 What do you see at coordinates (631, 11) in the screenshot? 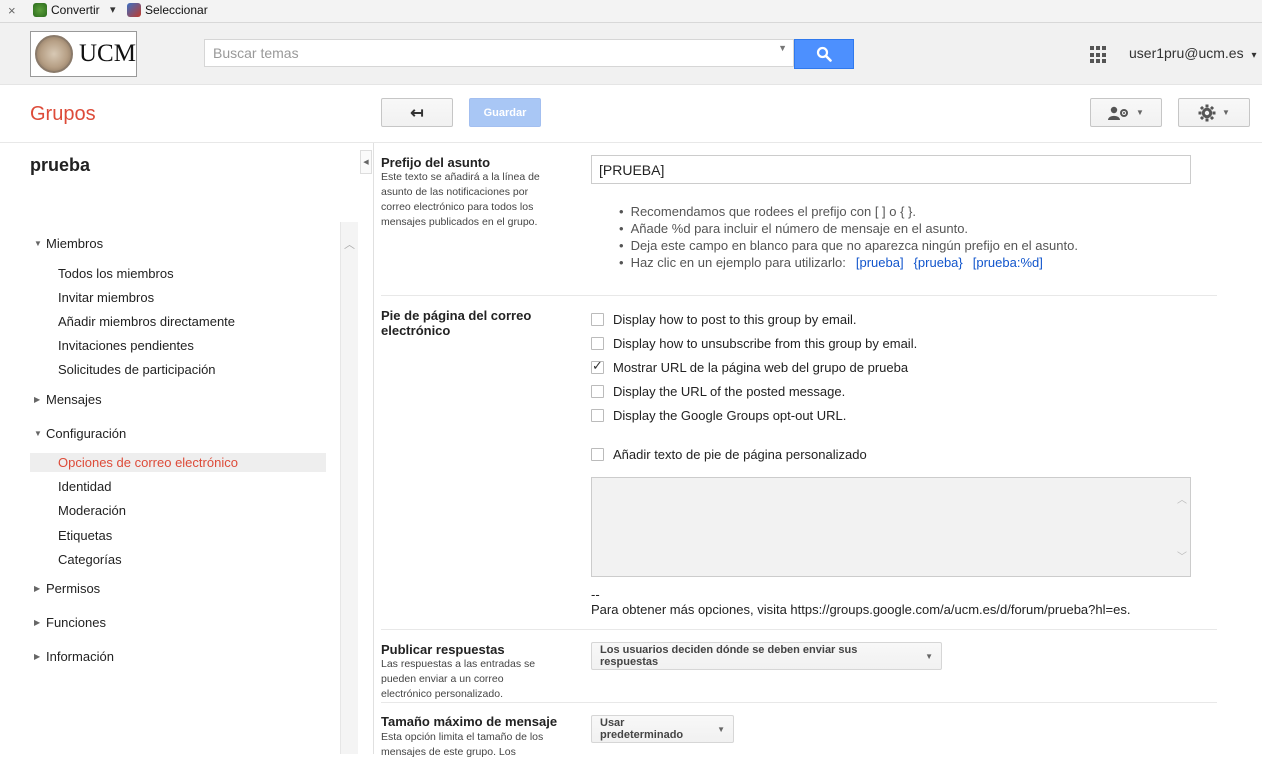
I see `browser-toolbar: × Convertir ▾ Seleccionar` at bounding box center [631, 11].